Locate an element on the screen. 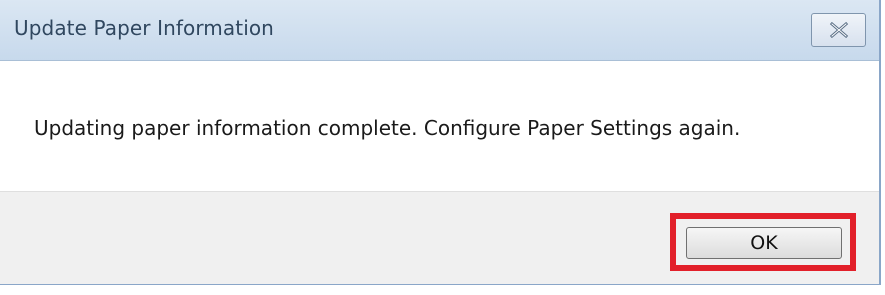 The image size is (885, 295). ok-button: OK is located at coordinates (764, 243).